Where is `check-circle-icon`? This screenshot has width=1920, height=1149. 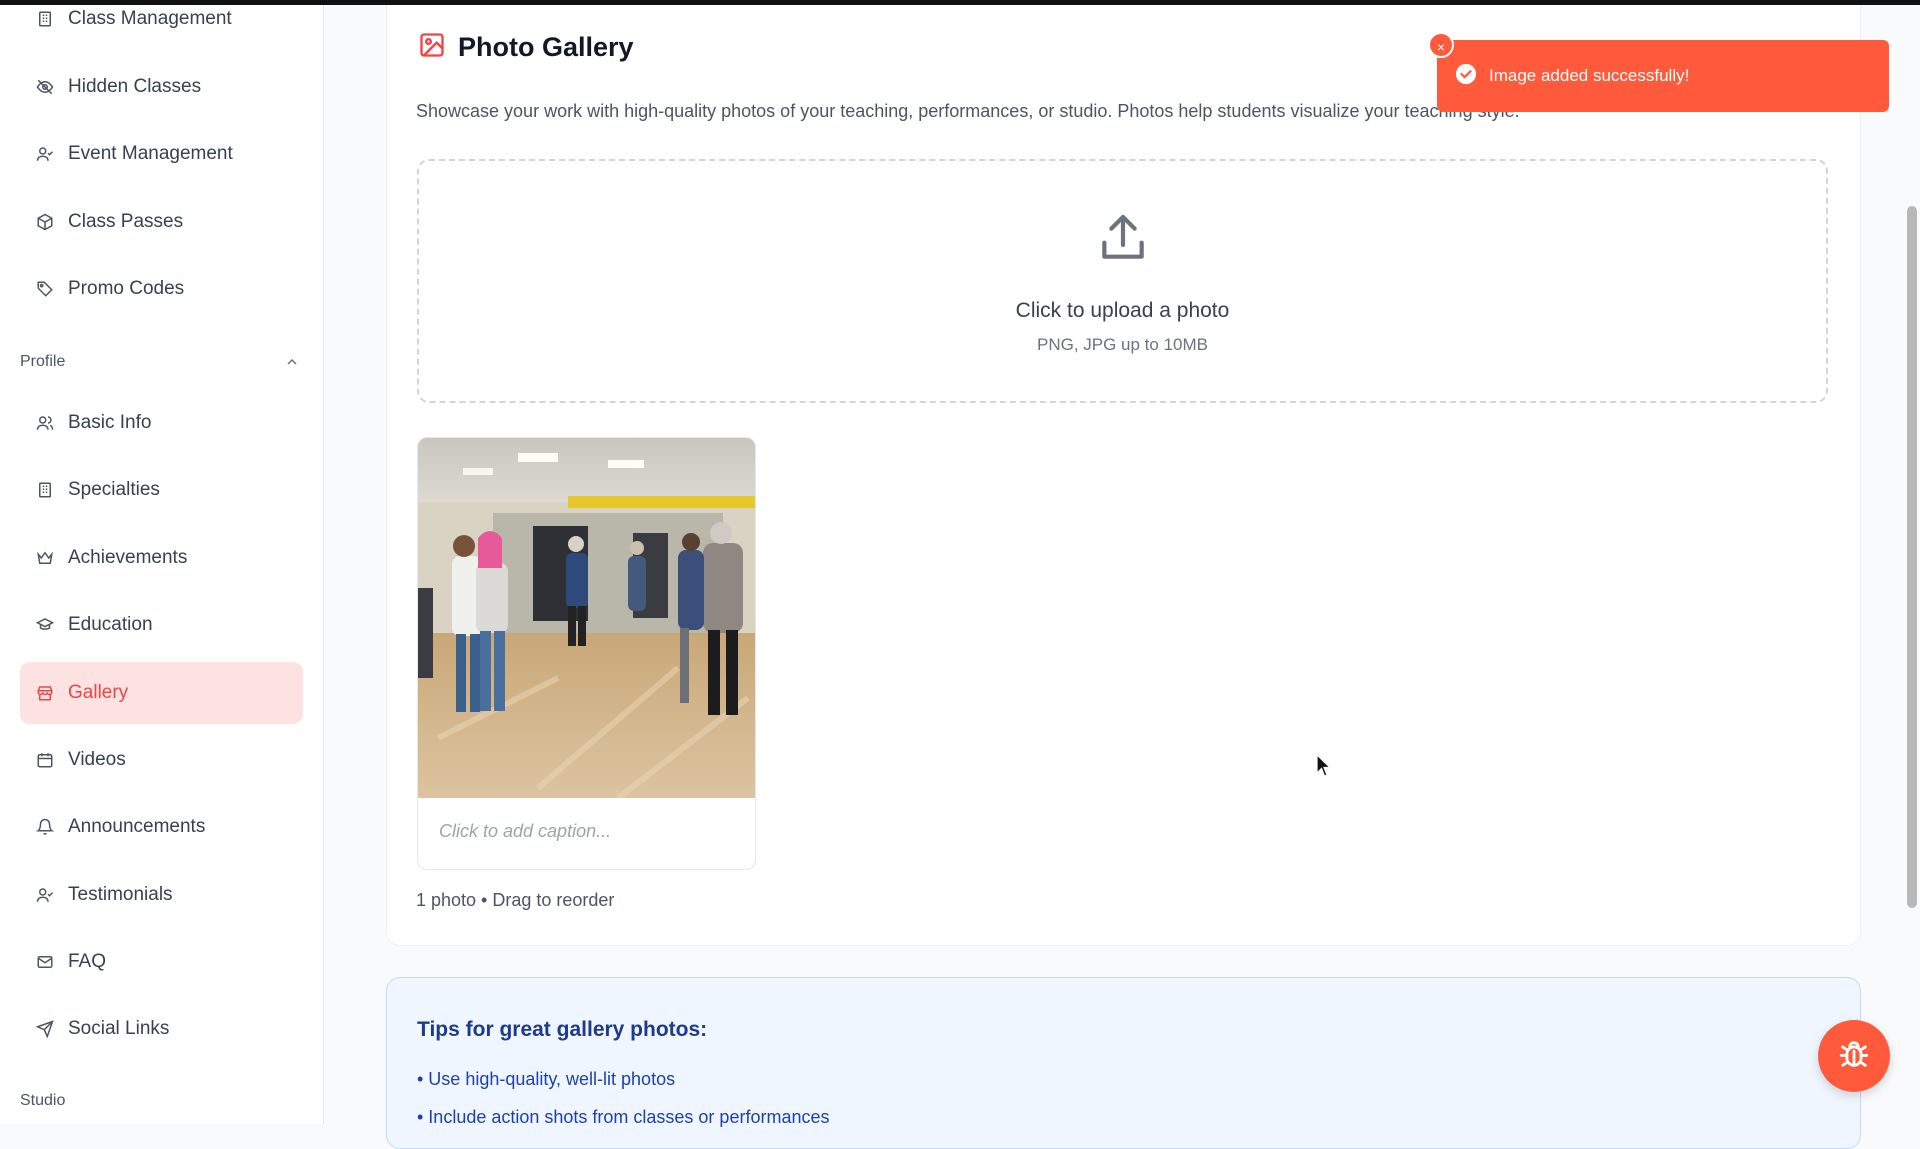 check-circle-icon is located at coordinates (1466, 76).